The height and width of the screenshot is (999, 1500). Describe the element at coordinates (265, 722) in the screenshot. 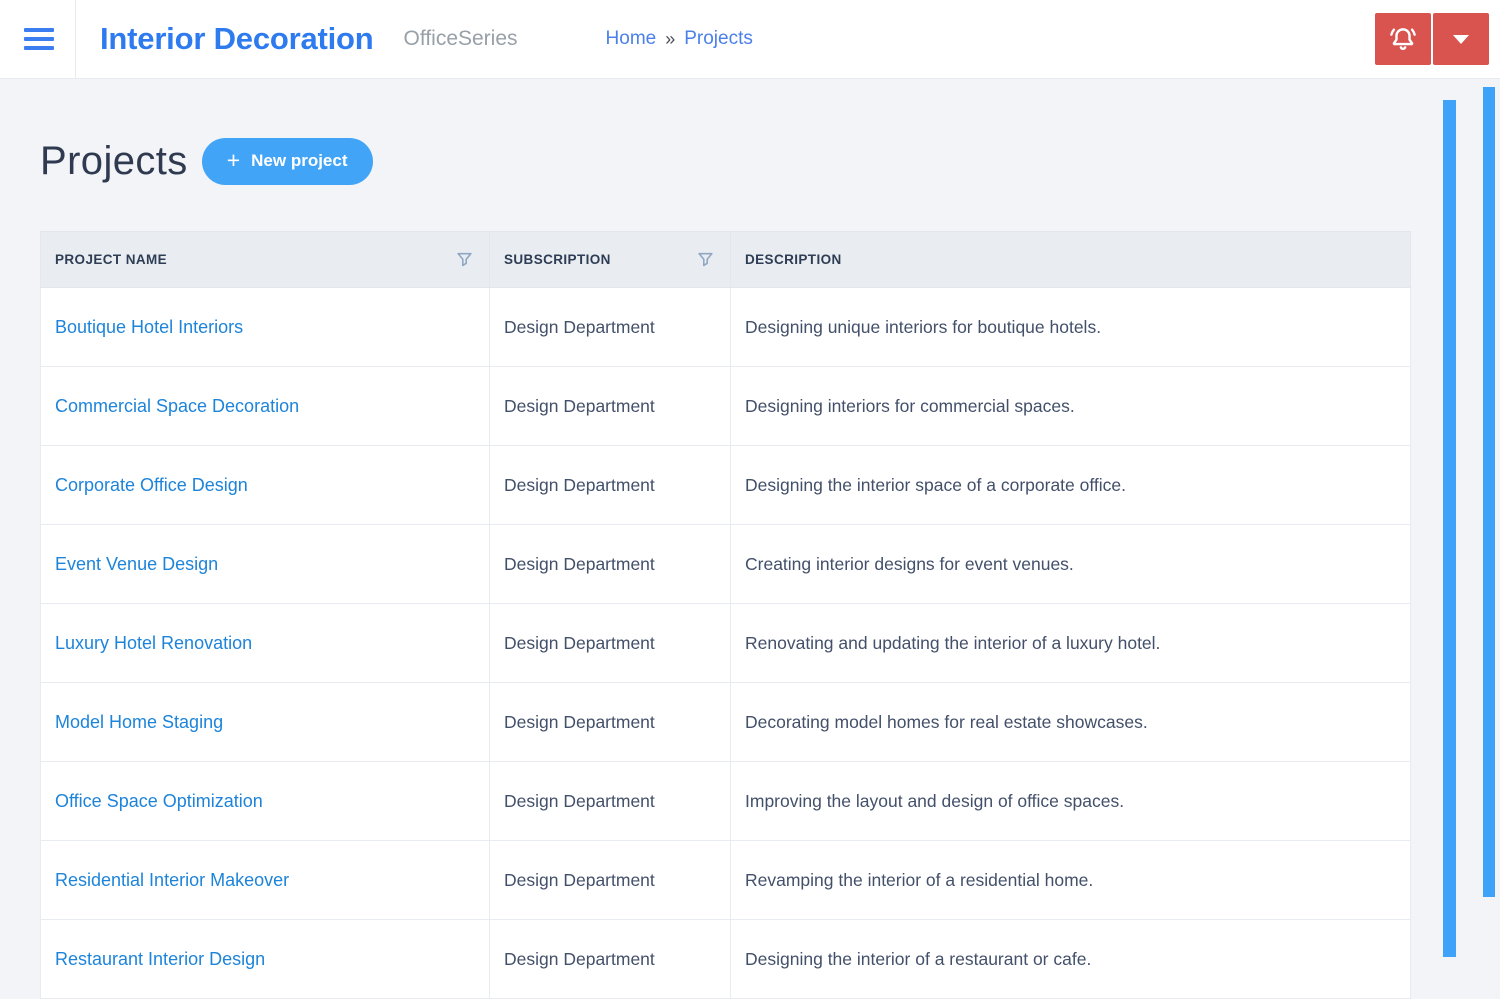

I see `project-name-cell: Model Home Staging` at that location.